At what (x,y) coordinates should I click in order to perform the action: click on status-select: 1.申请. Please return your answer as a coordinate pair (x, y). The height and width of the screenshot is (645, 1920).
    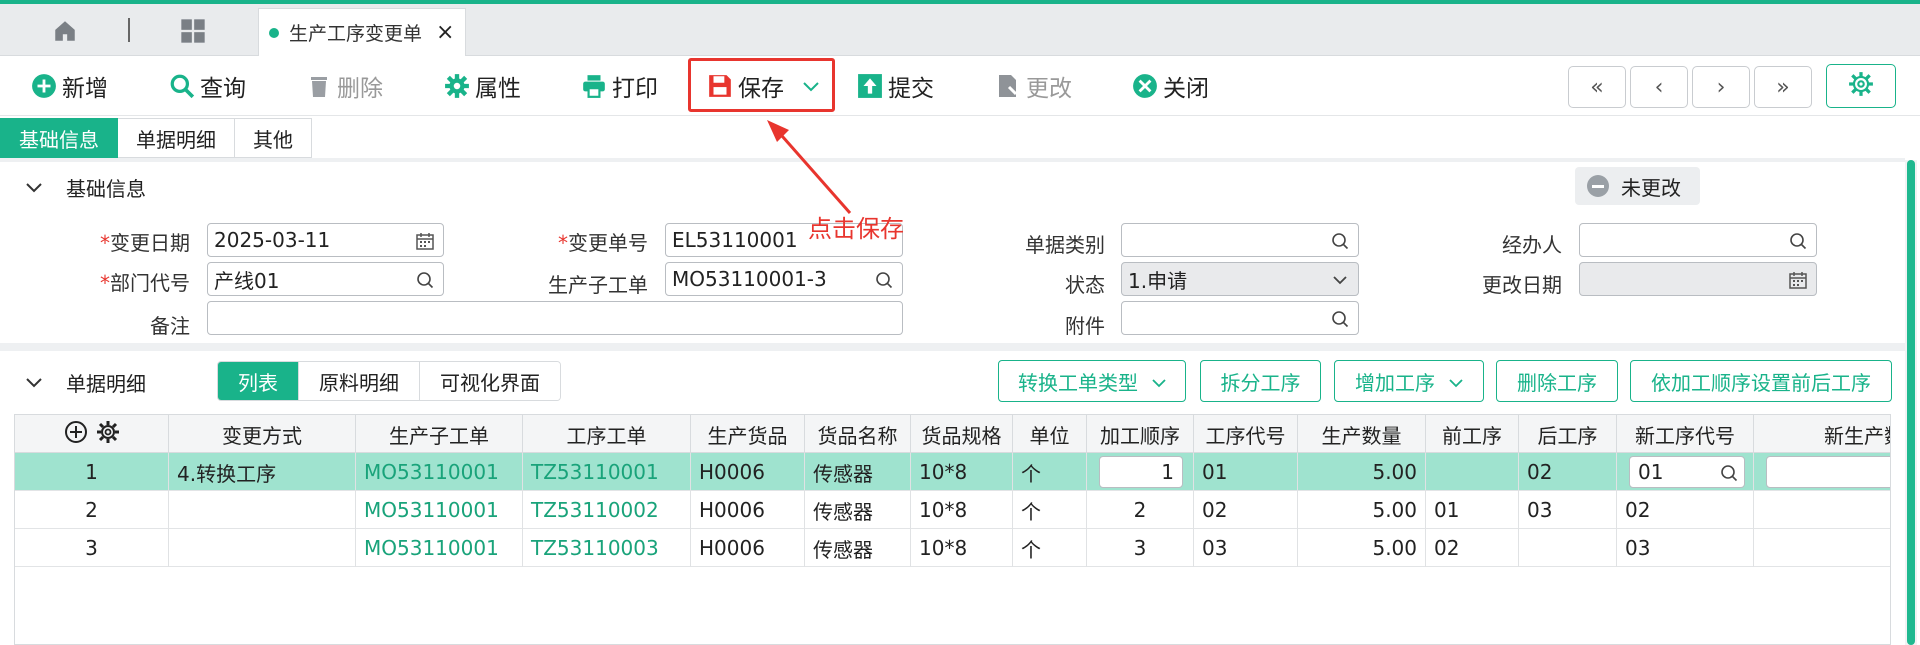
    Looking at the image, I should click on (1240, 279).